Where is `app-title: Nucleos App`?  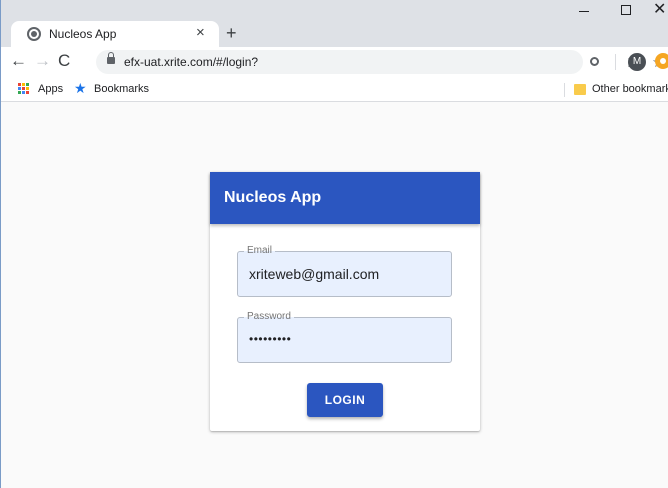 app-title: Nucleos App is located at coordinates (273, 197).